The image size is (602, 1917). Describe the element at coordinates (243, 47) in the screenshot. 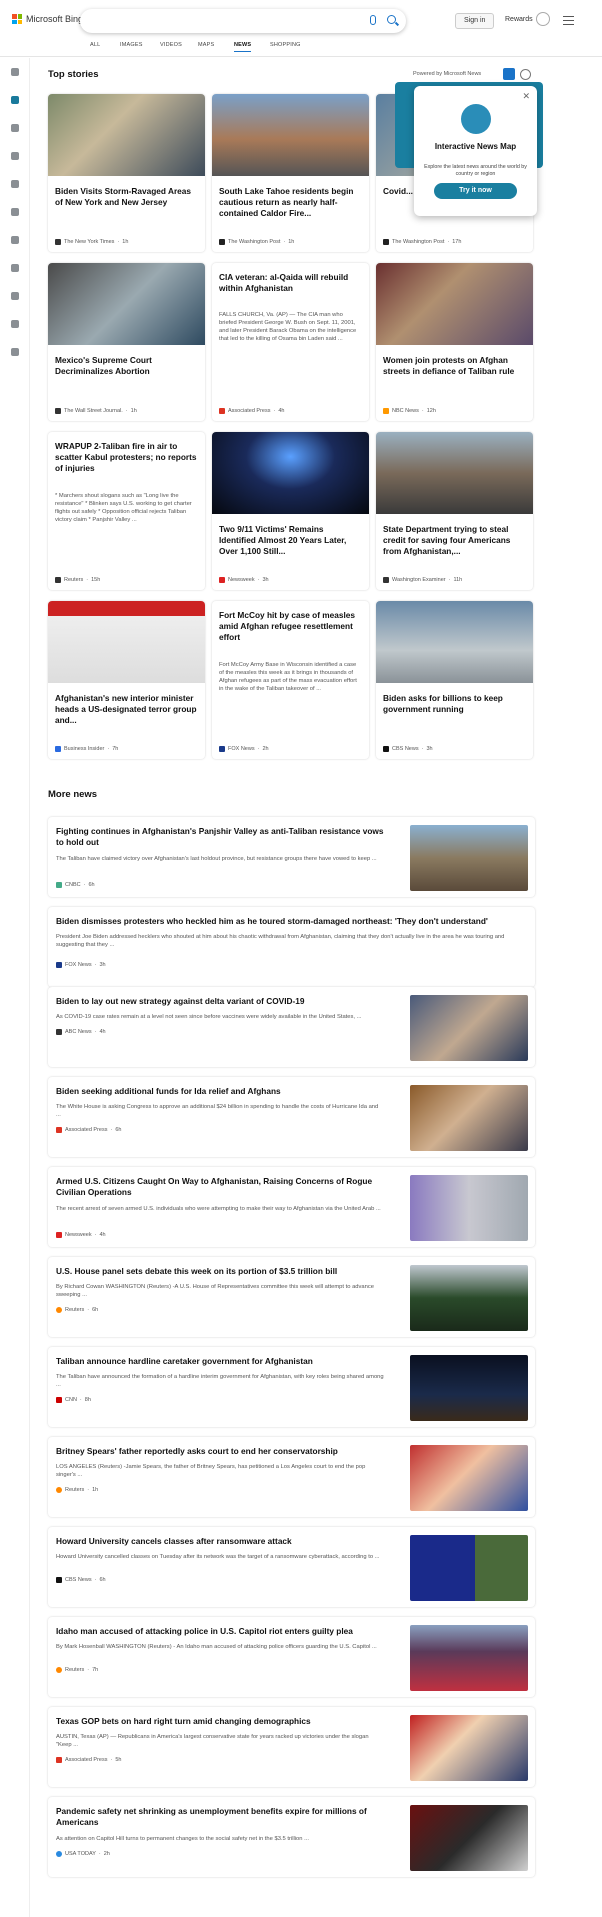

I see `tab-news: NEWS` at that location.